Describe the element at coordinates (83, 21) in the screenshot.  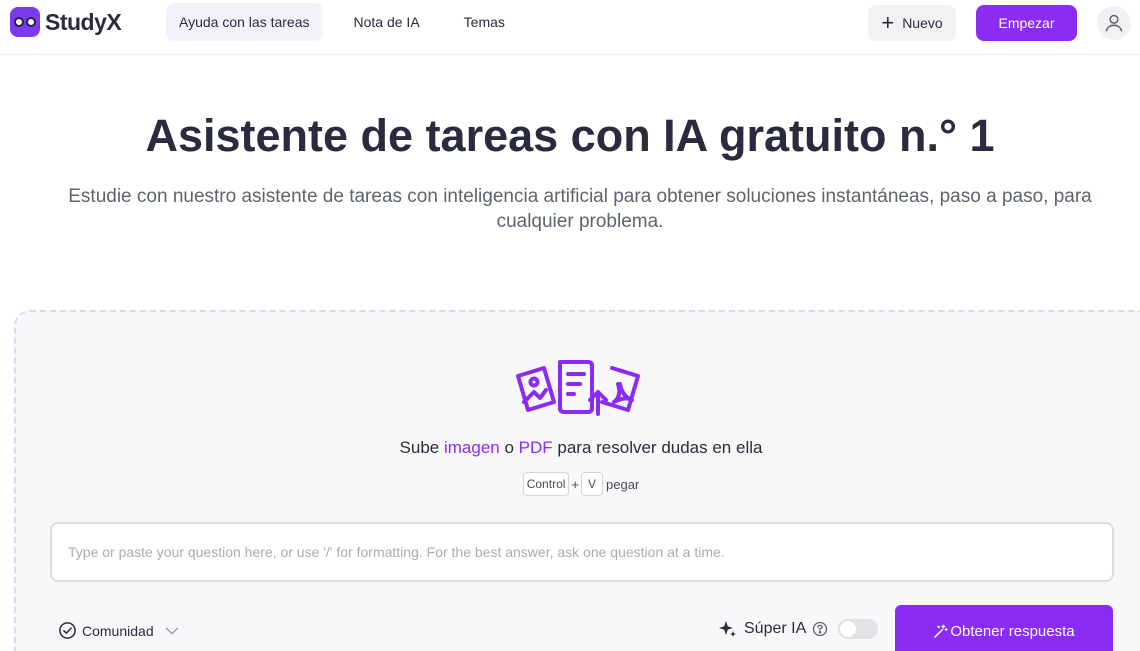
I see `brand-name: StudyX` at that location.